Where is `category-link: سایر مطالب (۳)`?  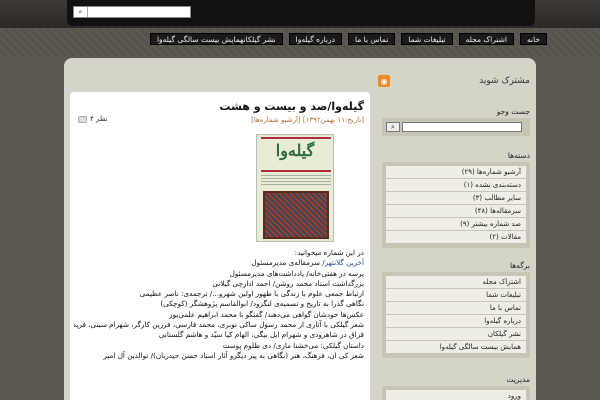 category-link: سایر مطالب (۳) is located at coordinates (456, 198).